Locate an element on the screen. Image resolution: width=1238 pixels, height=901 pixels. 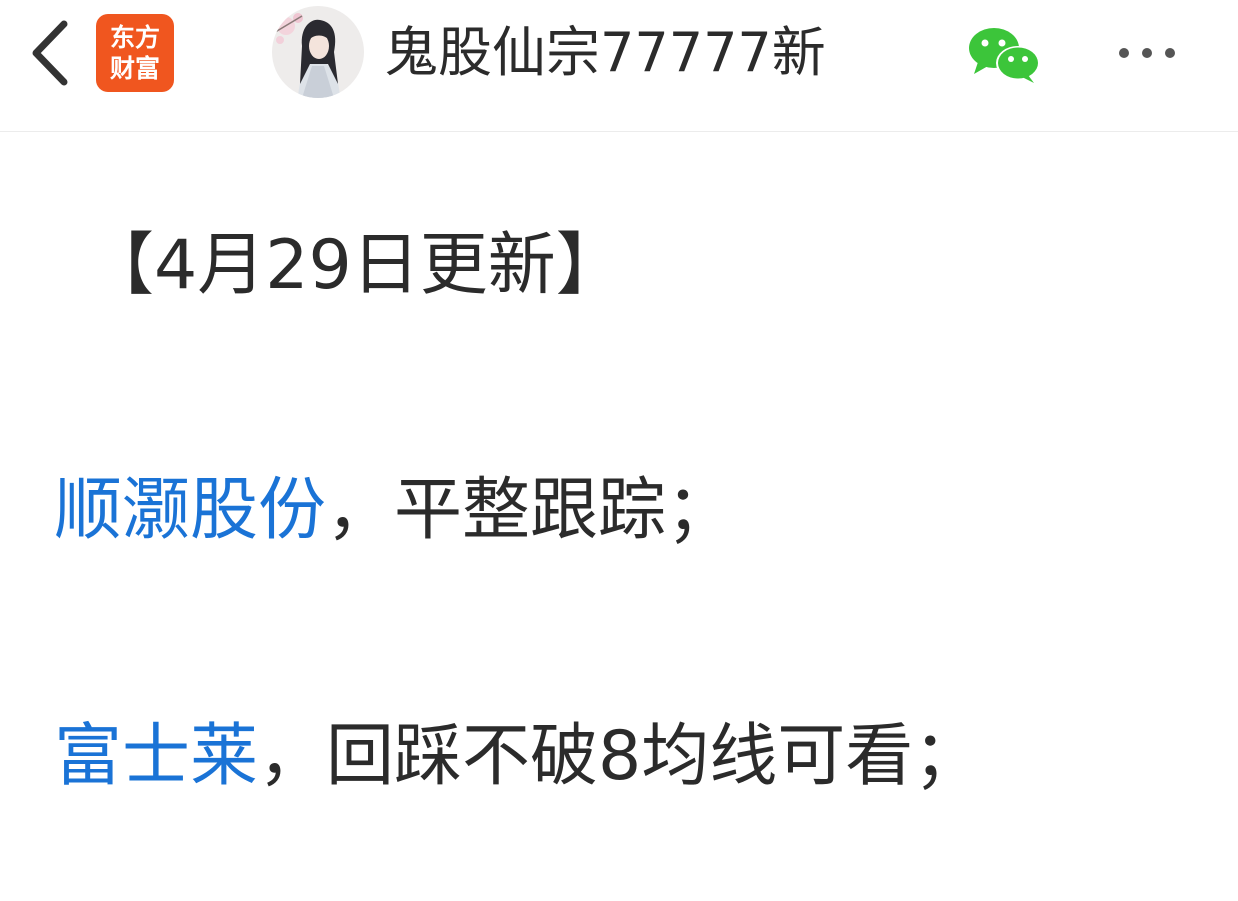
avatar is located at coordinates (318, 52).